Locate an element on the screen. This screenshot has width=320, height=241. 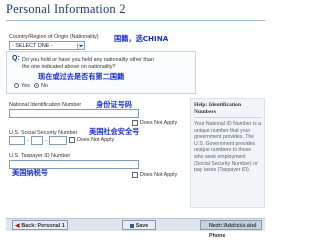
question-icon: Q: is located at coordinates (16, 58).